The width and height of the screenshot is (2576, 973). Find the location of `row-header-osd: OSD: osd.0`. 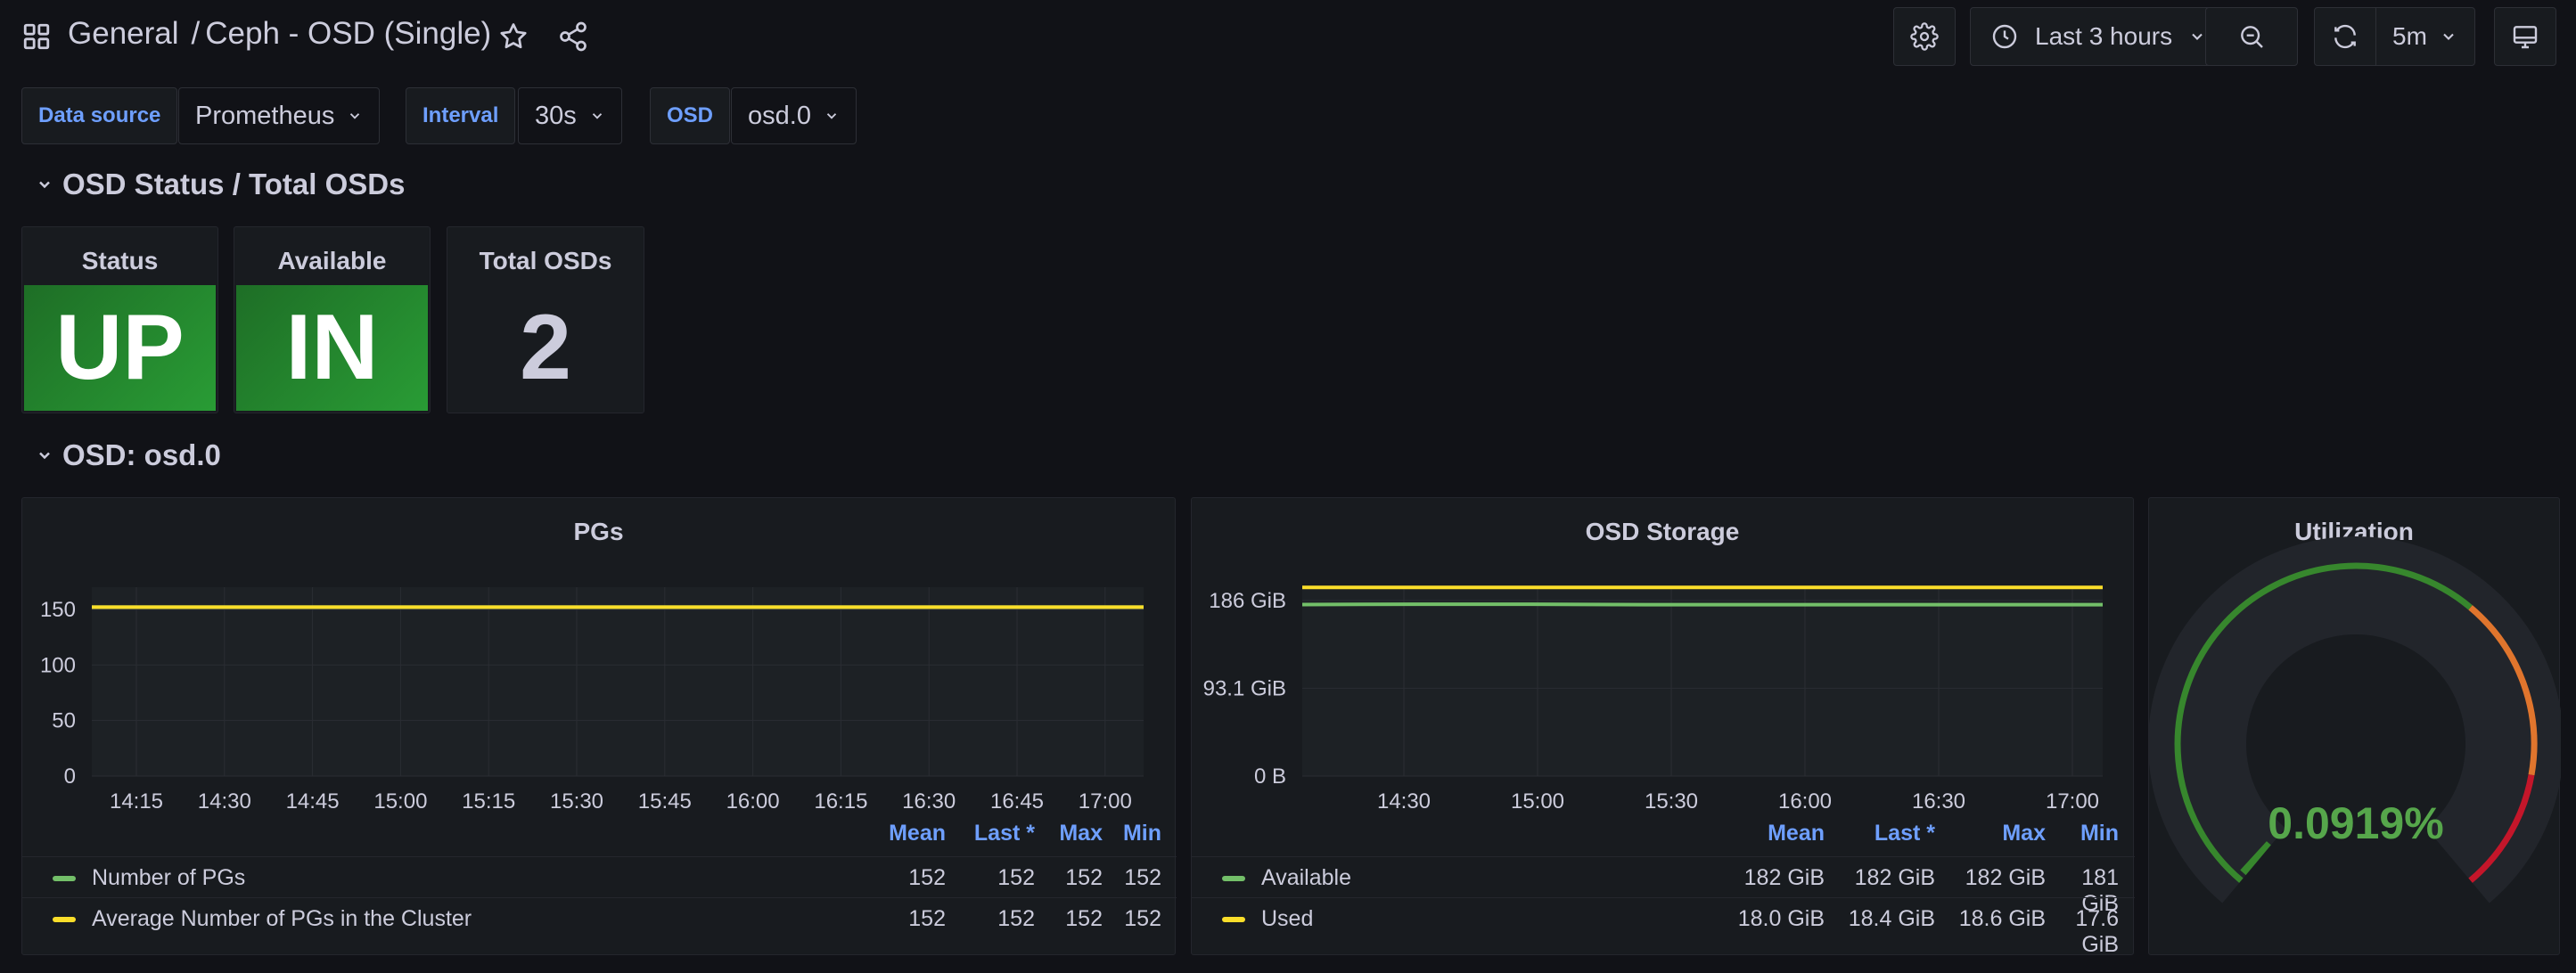

row-header-osd: OSD: osd.0 is located at coordinates (129, 455).